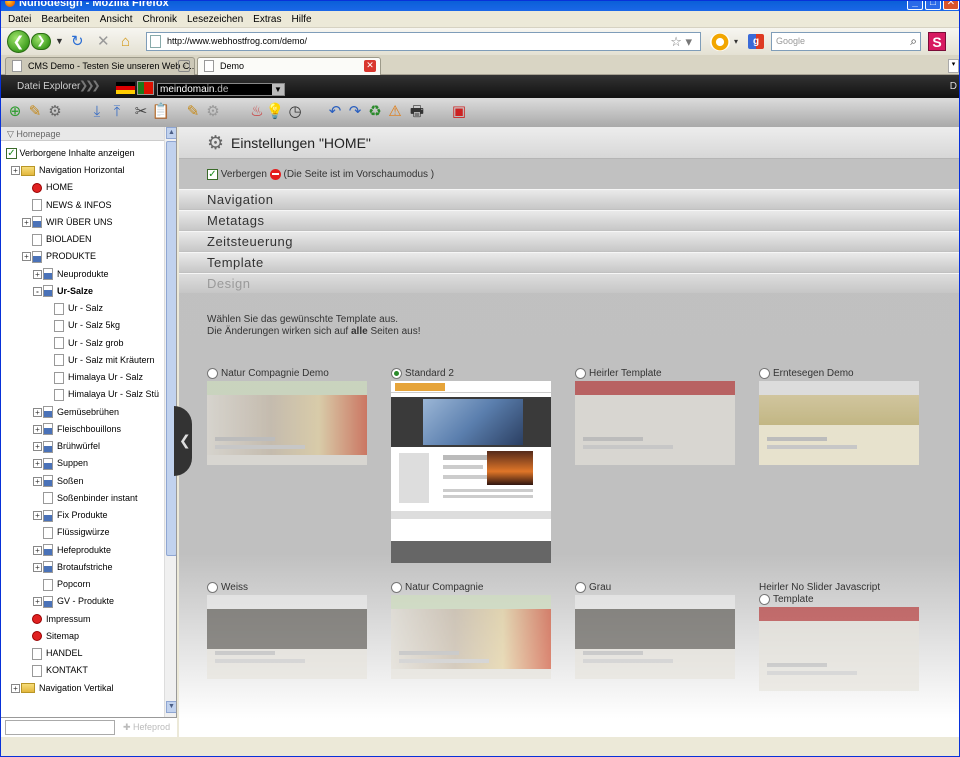  What do you see at coordinates (97, 601) in the screenshot?
I see `tree-item: + GV - Produkte` at bounding box center [97, 601].